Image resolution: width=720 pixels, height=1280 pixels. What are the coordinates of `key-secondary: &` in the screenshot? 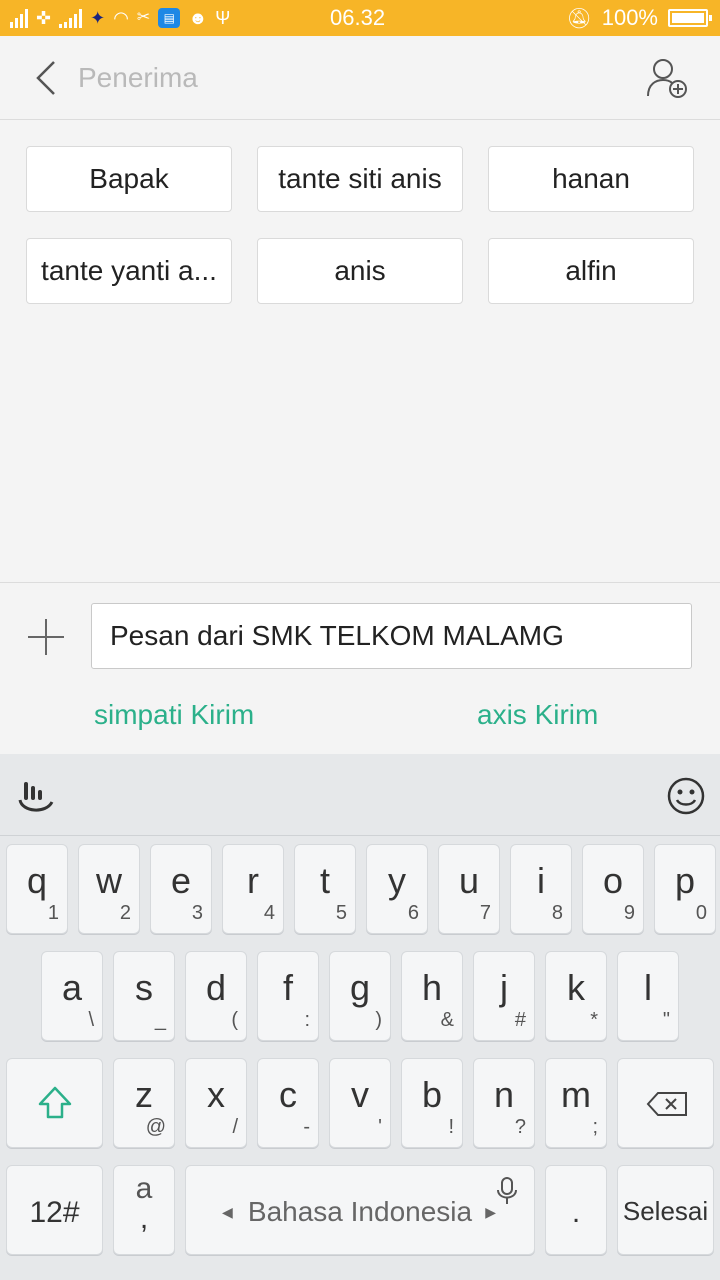 It's located at (447, 1020).